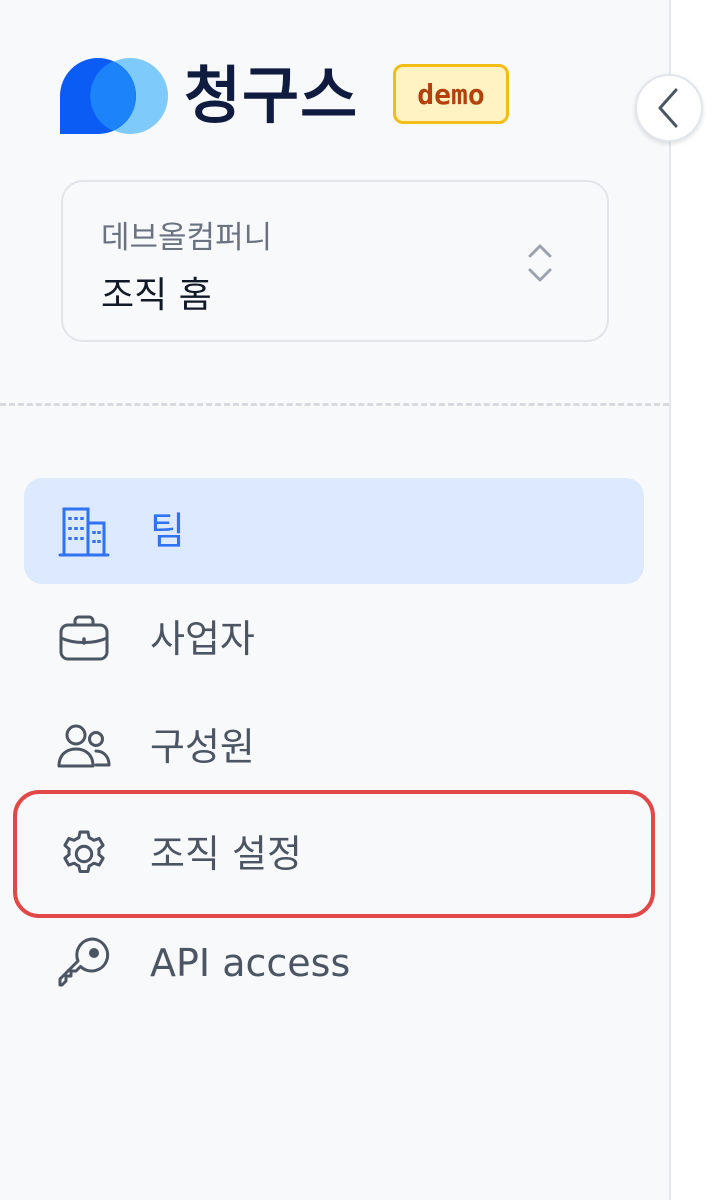 This screenshot has height=1200, width=720. What do you see at coordinates (84, 747) in the screenshot?
I see `users-icon` at bounding box center [84, 747].